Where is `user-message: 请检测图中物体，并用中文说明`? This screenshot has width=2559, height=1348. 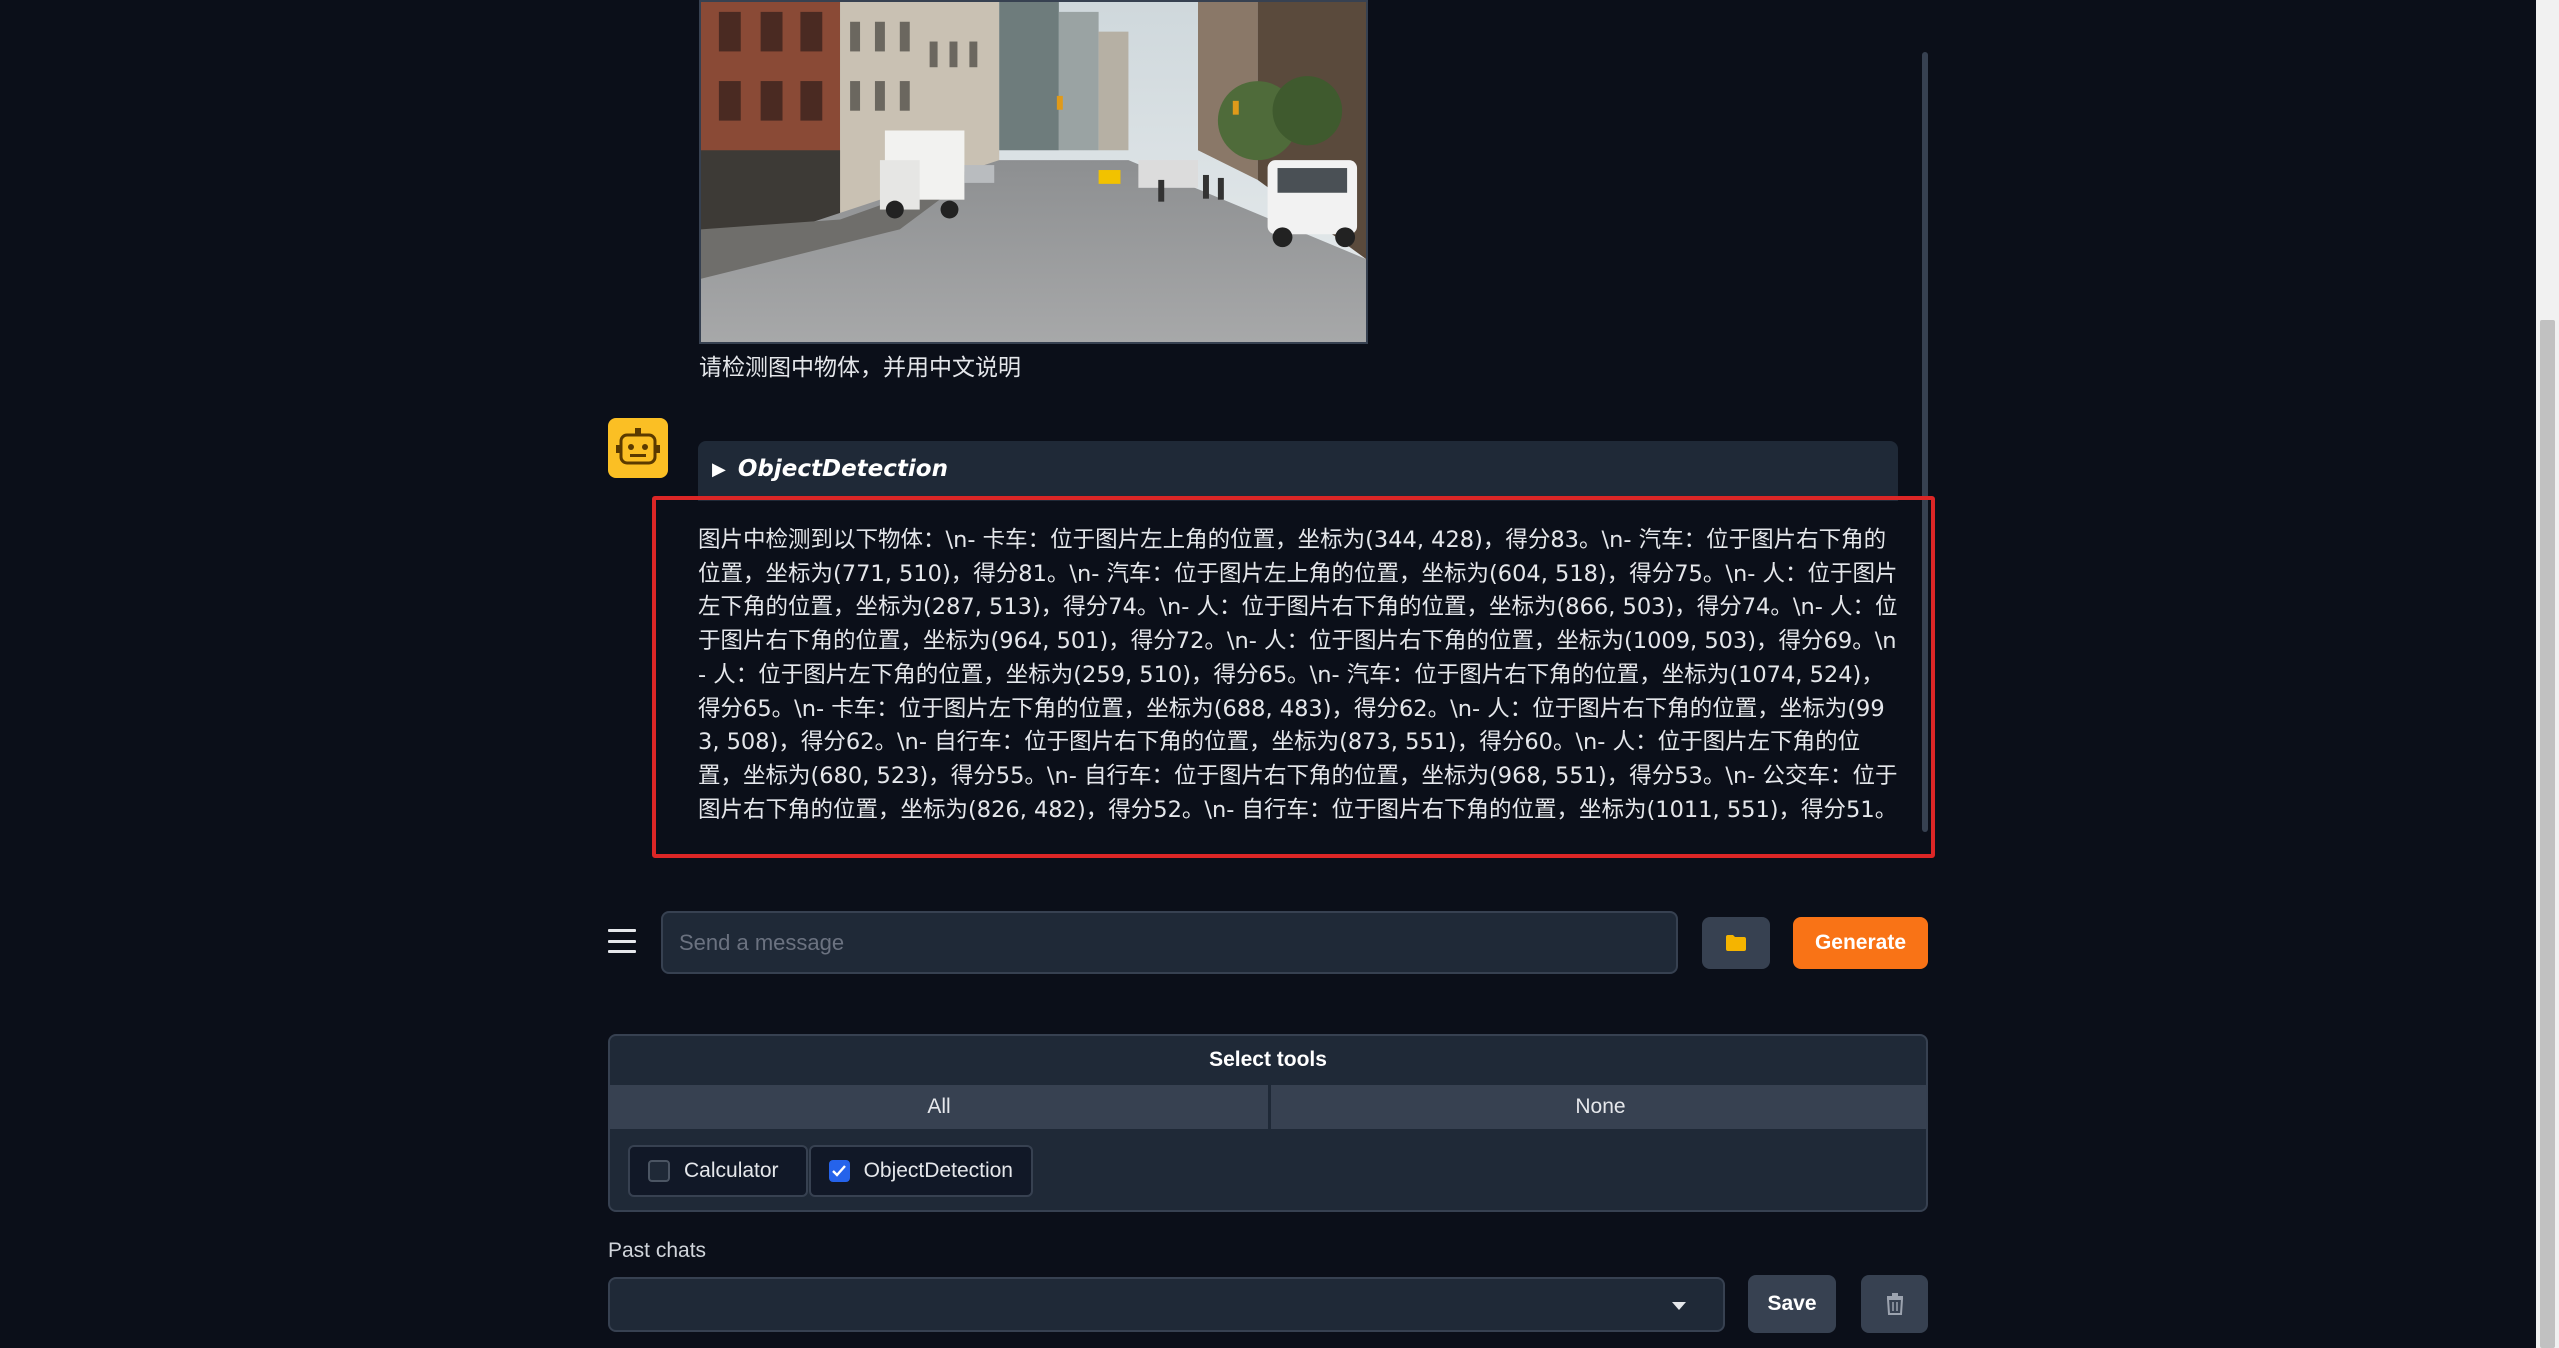
user-message: 请检测图中物体，并用中文说明 is located at coordinates (860, 368).